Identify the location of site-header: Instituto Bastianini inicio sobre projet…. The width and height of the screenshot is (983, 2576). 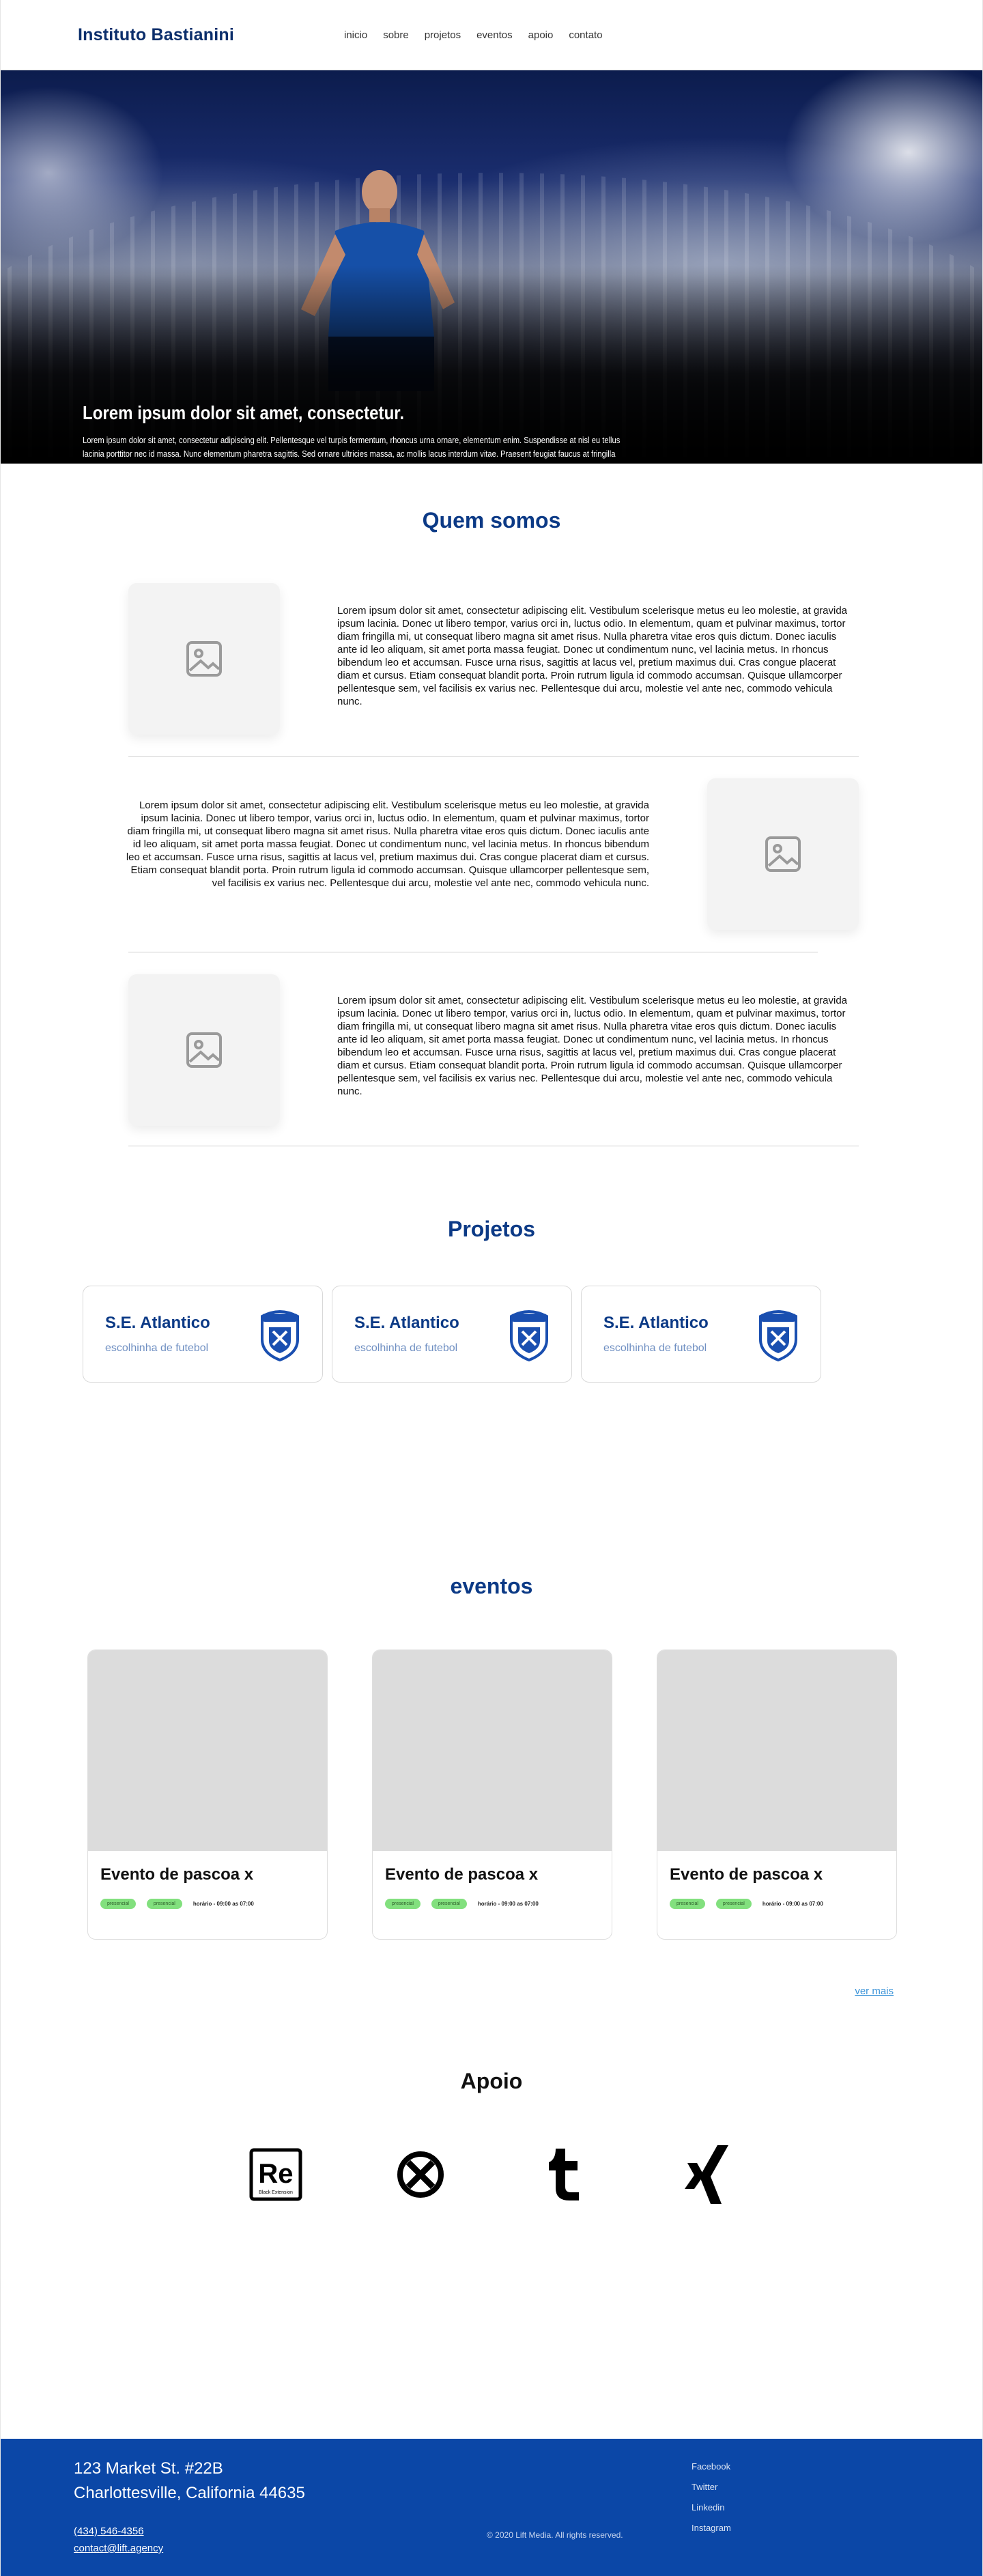
(491, 35).